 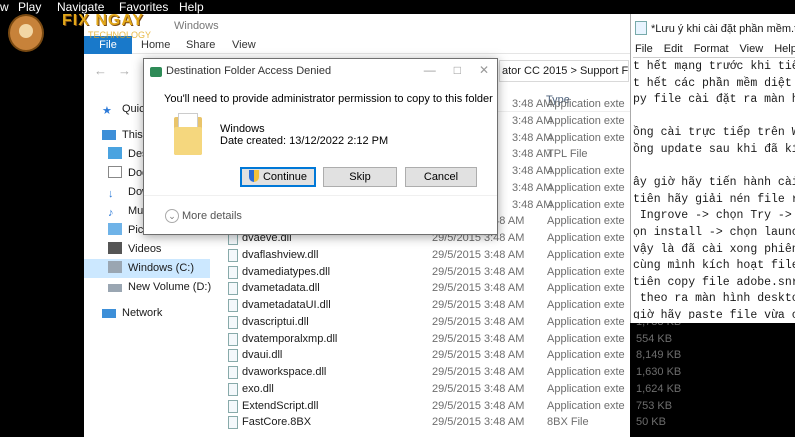 I want to click on file-name: FastCore.8BX, so click(x=277, y=422).